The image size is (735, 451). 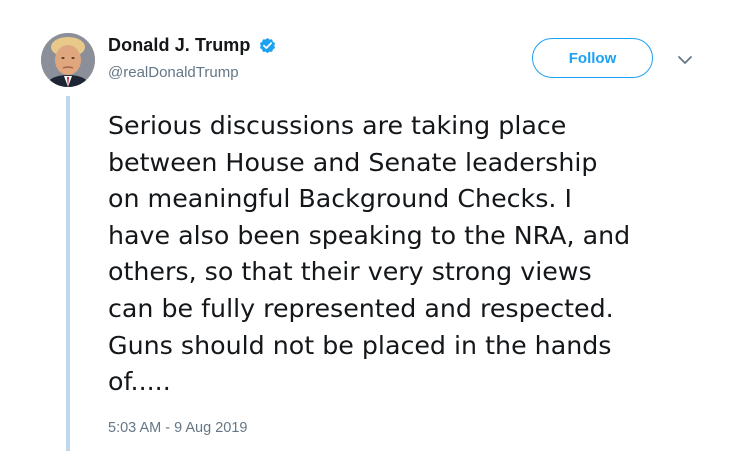 What do you see at coordinates (267, 45) in the screenshot?
I see `verified-badge-icon` at bounding box center [267, 45].